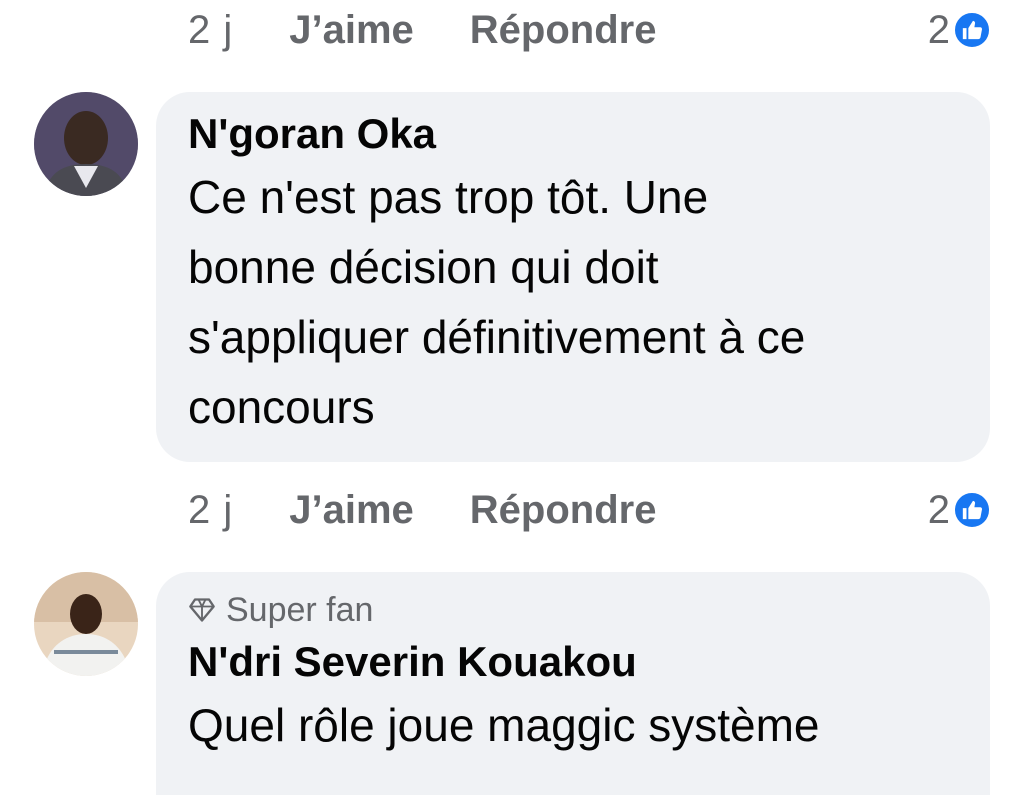 This screenshot has height=795, width=1024. What do you see at coordinates (497, 337) in the screenshot?
I see `comment-text-line: s'appliquer définitivement à ce` at bounding box center [497, 337].